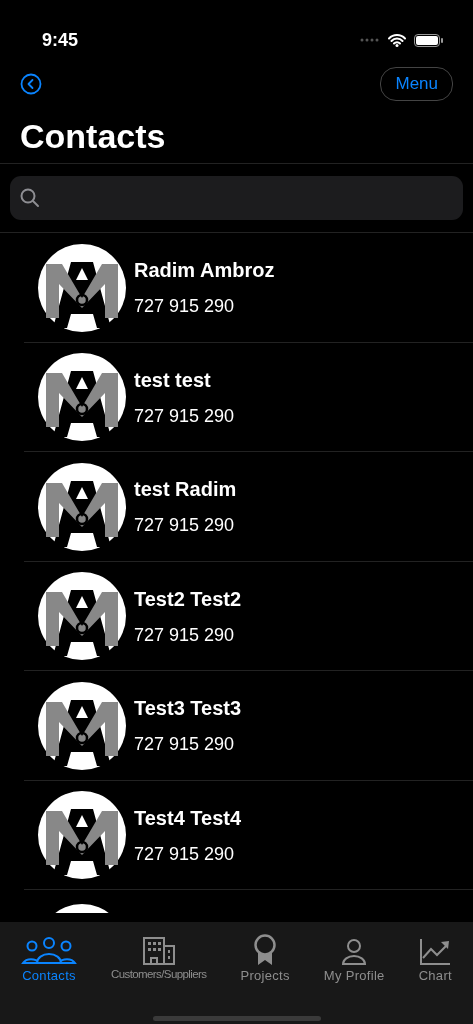 The height and width of the screenshot is (1024, 473). I want to click on tab: Contacts, so click(49, 958).